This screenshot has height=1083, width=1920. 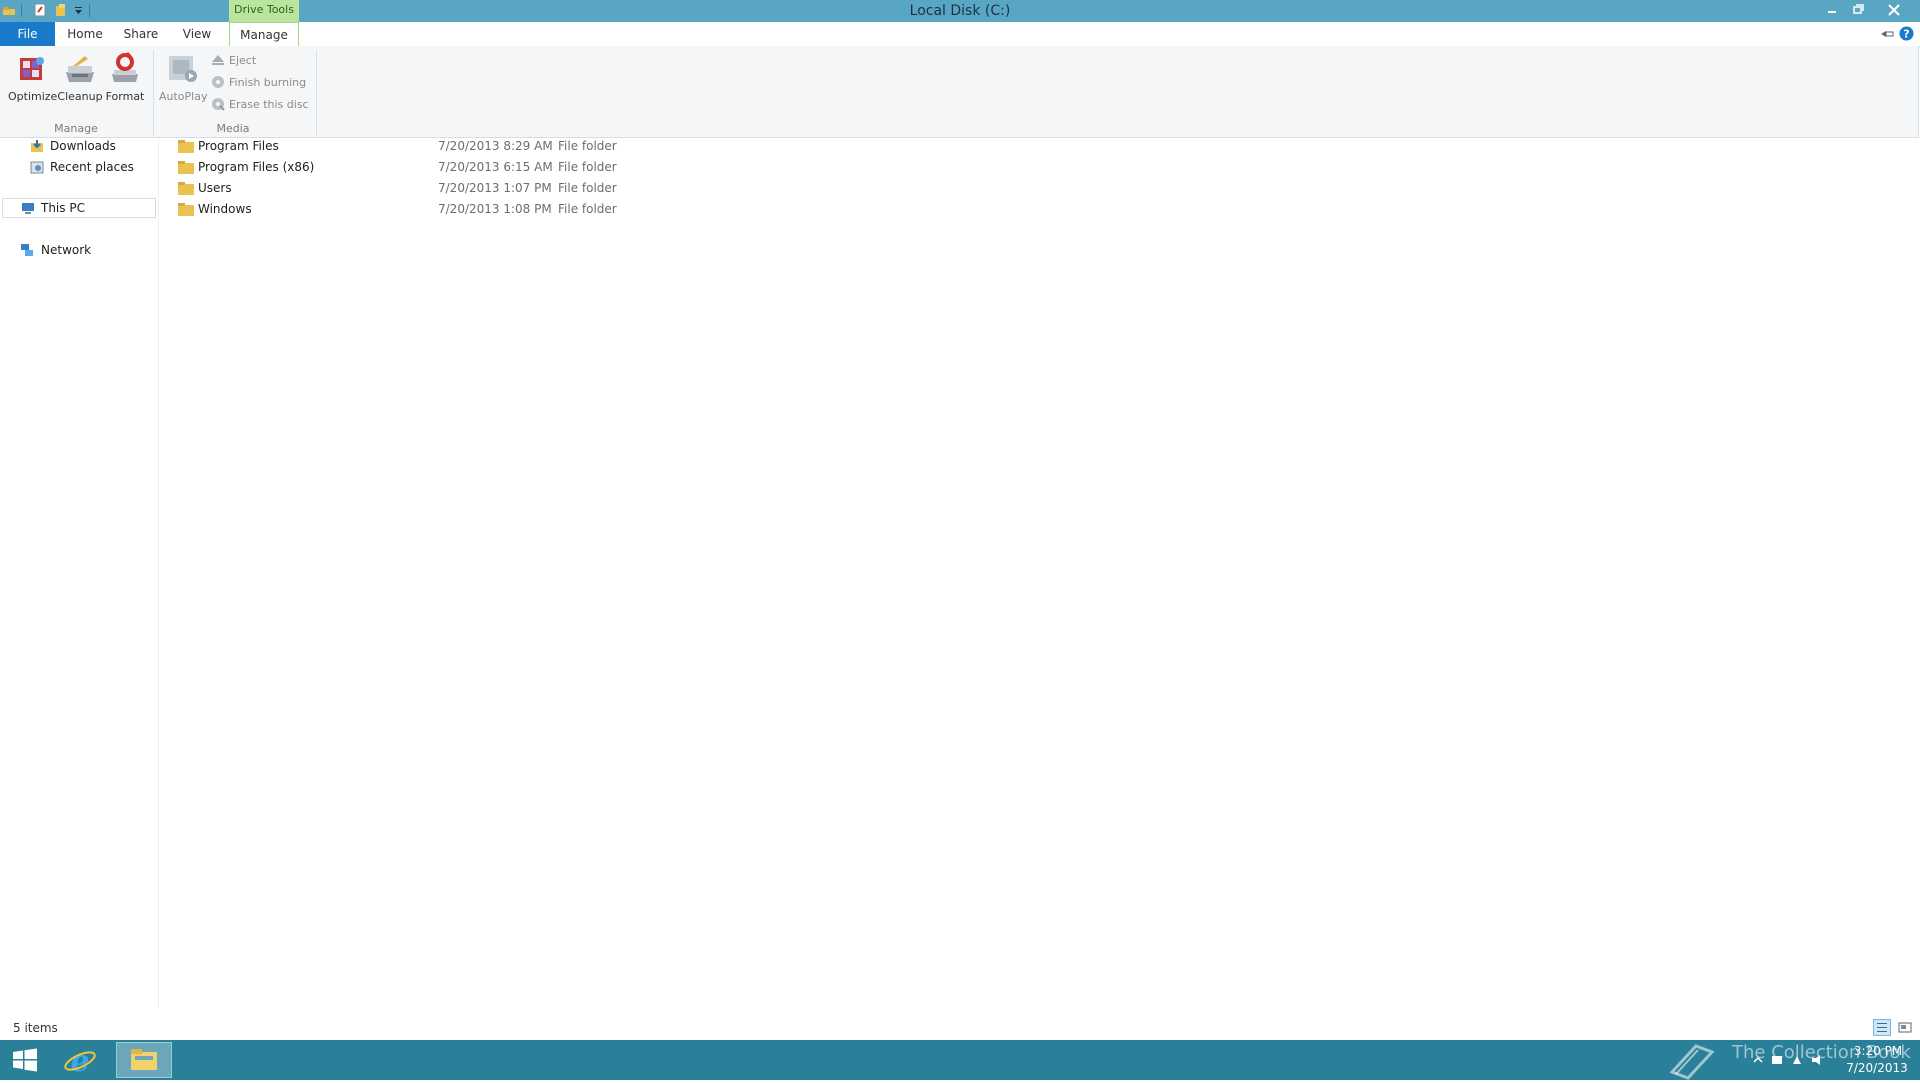 I want to click on help-icon: ?, so click(x=1906, y=33).